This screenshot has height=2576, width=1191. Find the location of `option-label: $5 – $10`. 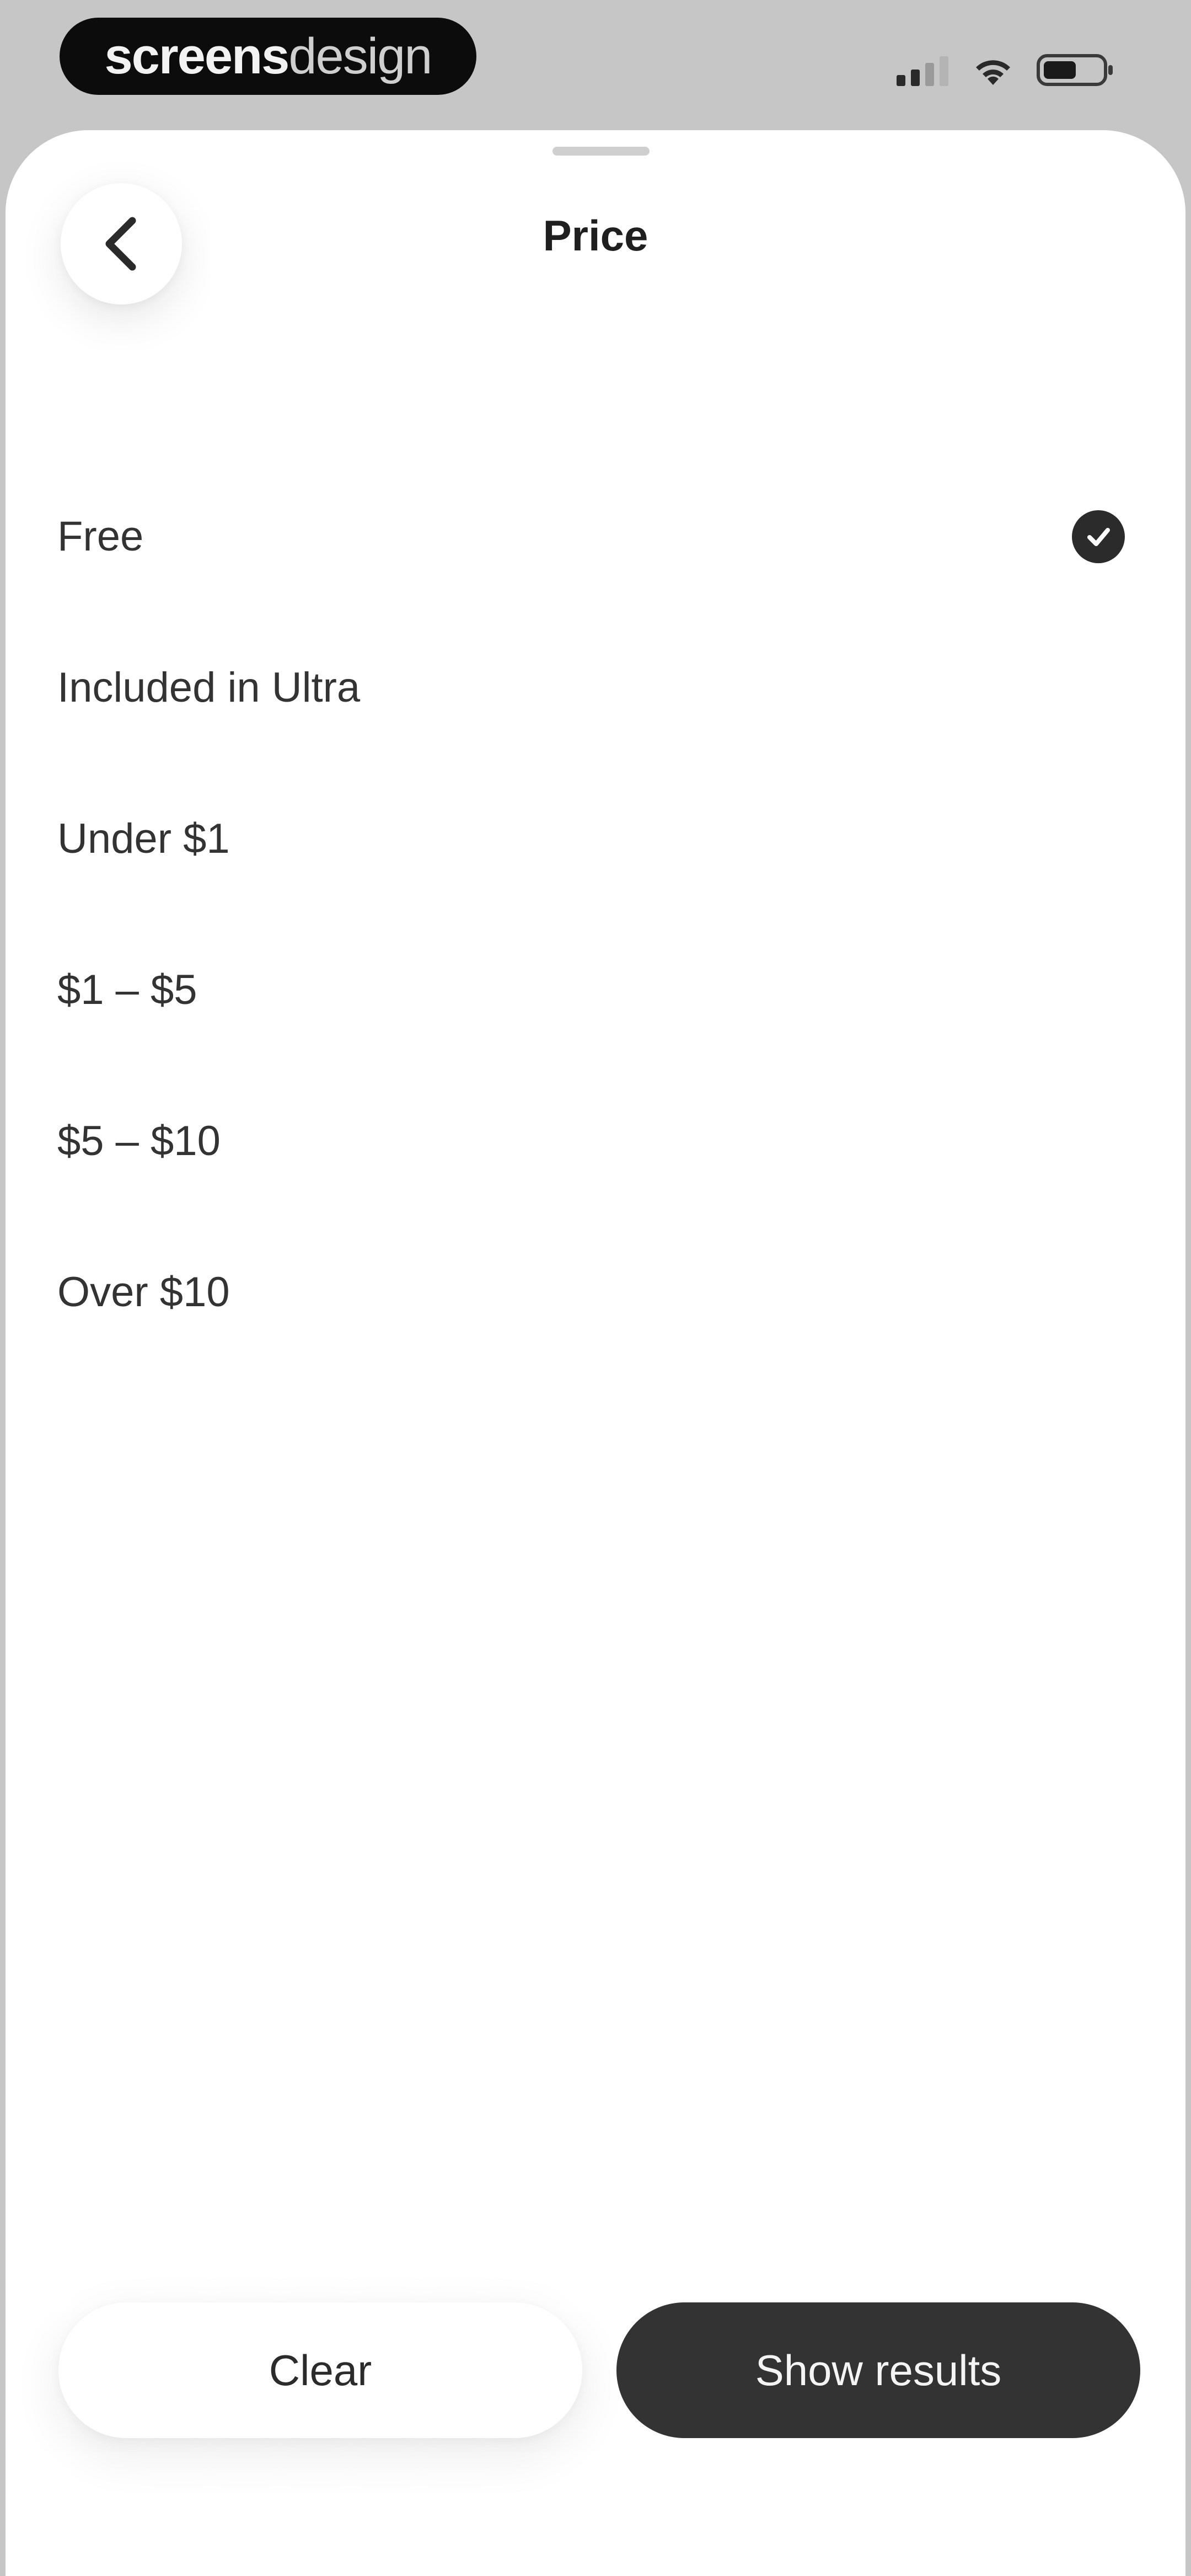

option-label: $5 – $10 is located at coordinates (139, 1141).